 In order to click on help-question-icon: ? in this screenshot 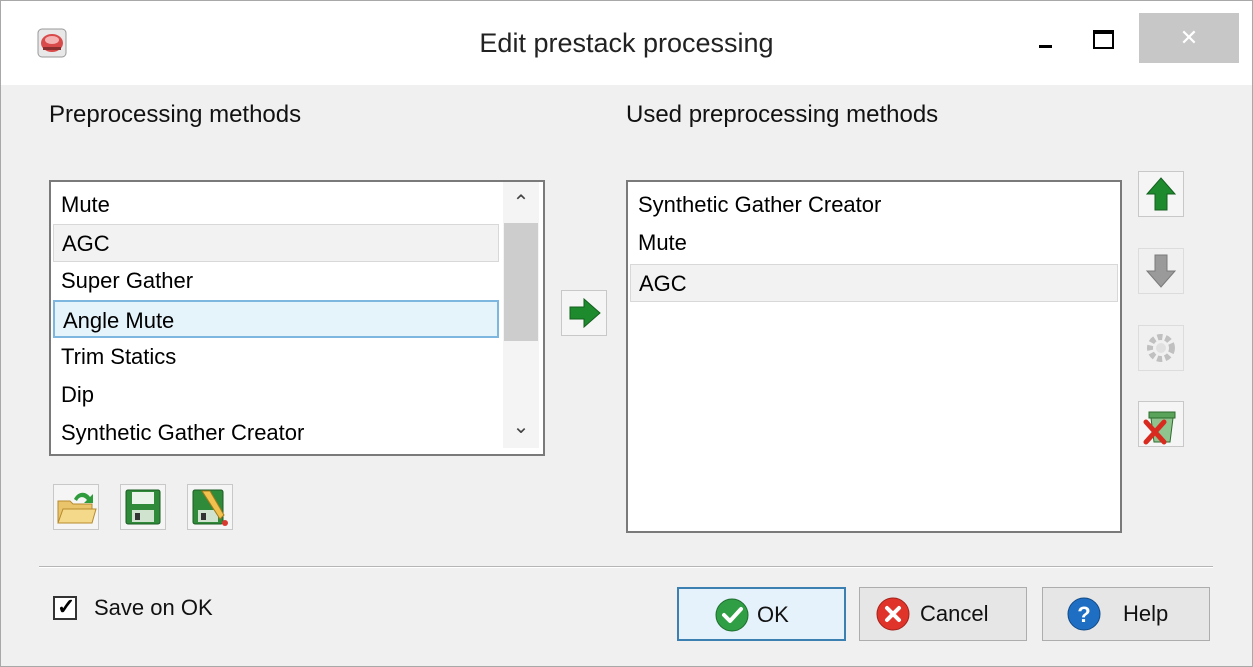, I will do `click(1084, 614)`.